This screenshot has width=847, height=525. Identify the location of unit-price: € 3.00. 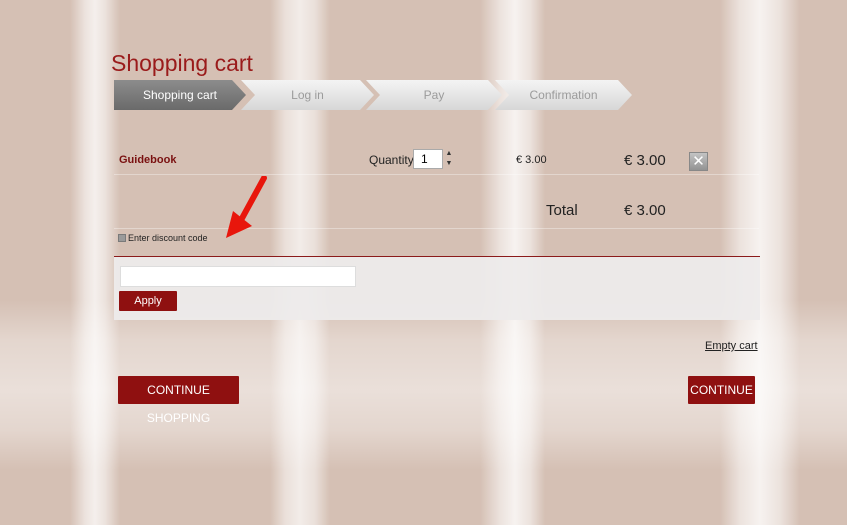
(531, 160).